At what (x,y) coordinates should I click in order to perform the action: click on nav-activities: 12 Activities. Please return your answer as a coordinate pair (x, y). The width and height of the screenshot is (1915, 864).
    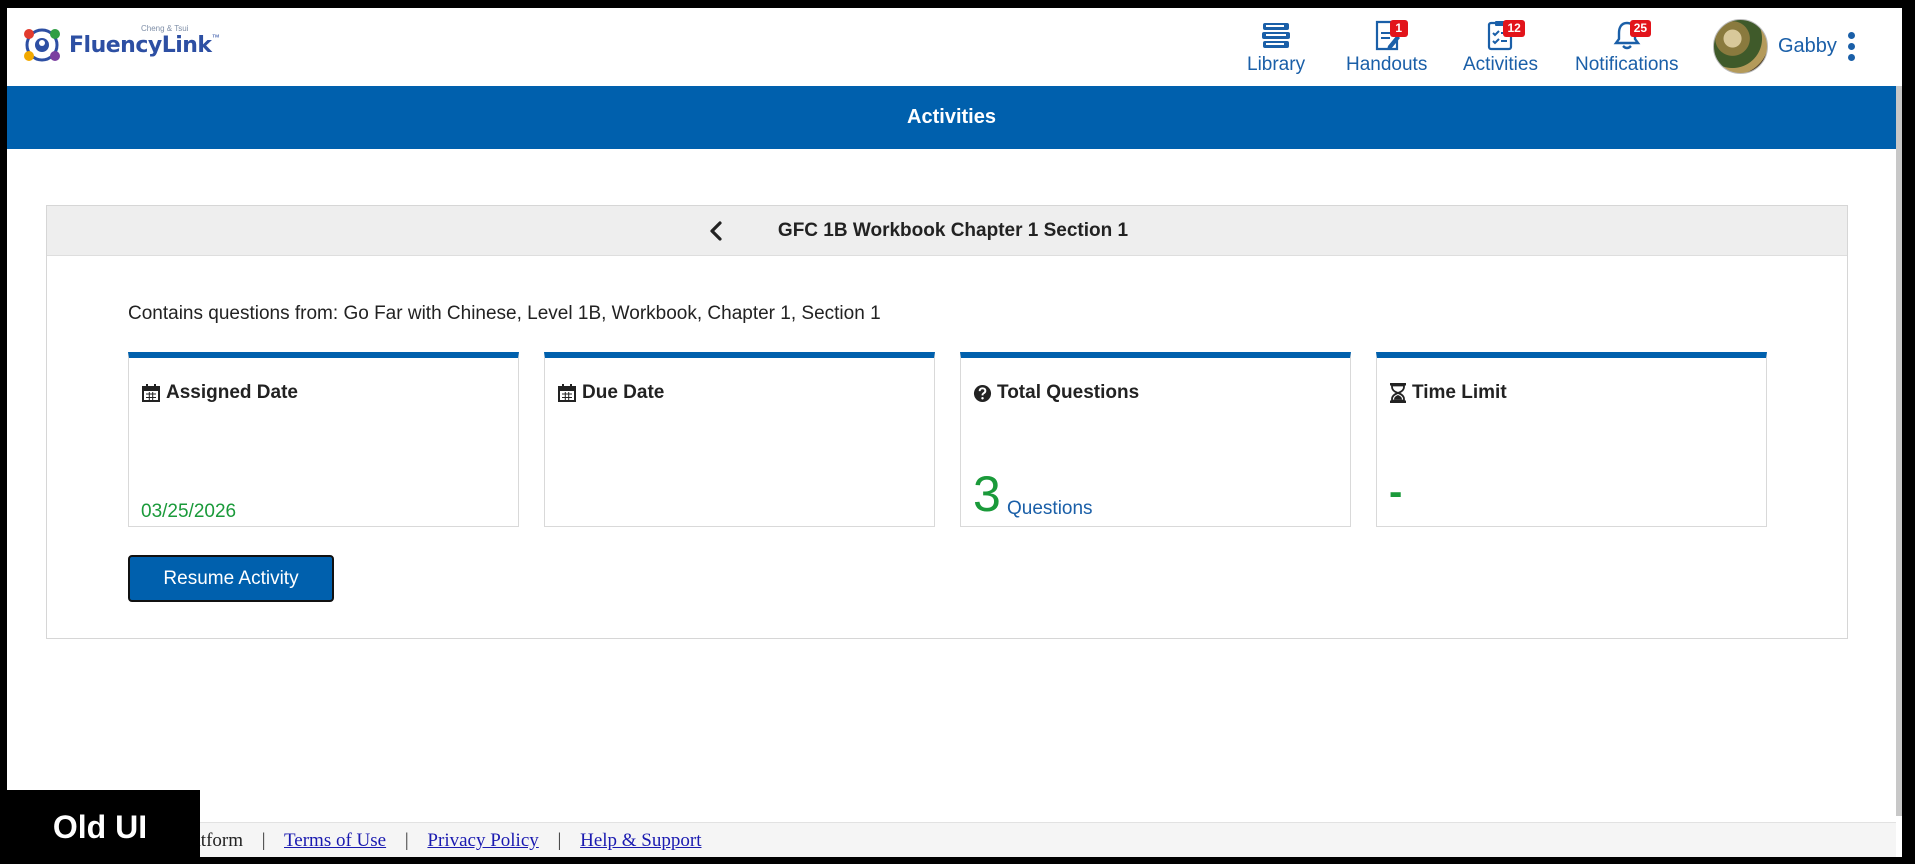
    Looking at the image, I should click on (1500, 47).